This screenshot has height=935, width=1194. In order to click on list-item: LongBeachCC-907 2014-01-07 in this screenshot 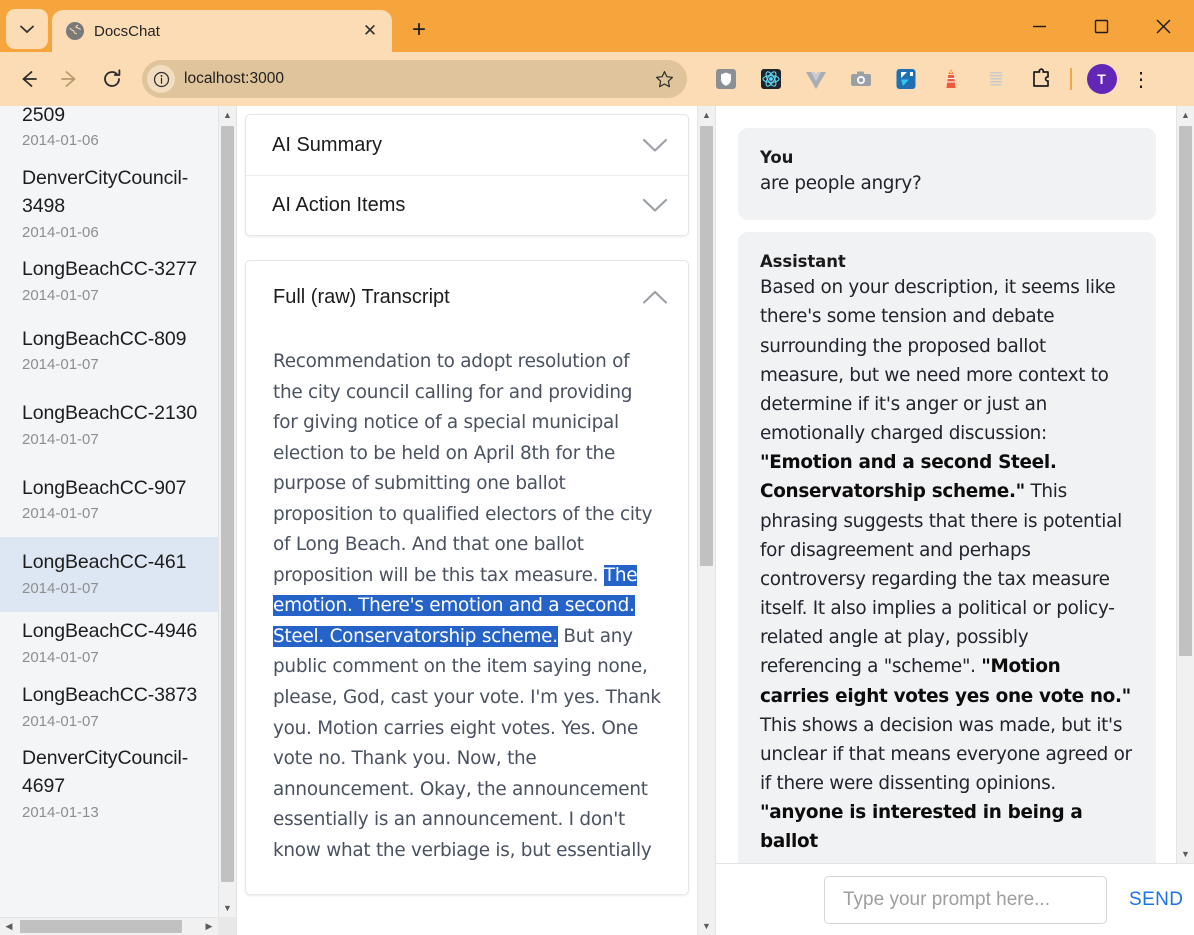, I will do `click(118, 500)`.